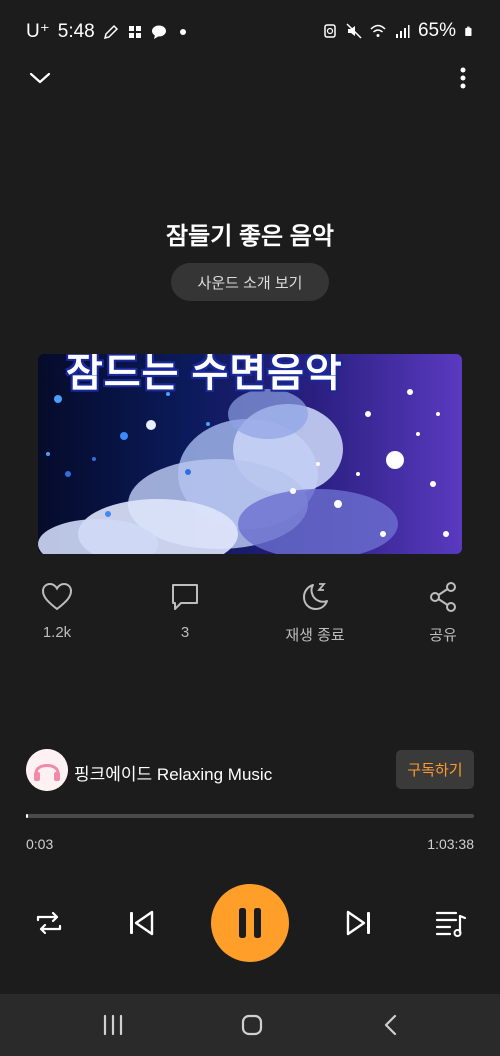 The height and width of the screenshot is (1056, 500). I want to click on signal-icon, so click(402, 31).